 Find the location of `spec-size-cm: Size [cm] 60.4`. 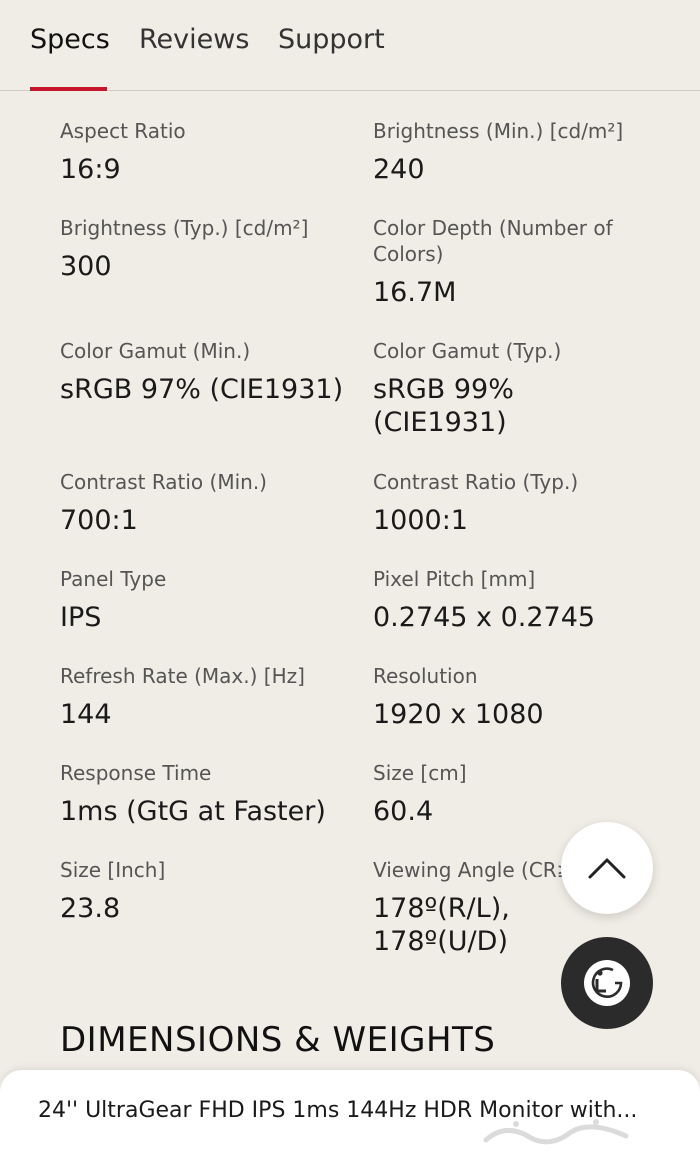

spec-size-cm: Size [cm] 60.4 is located at coordinates (518, 794).